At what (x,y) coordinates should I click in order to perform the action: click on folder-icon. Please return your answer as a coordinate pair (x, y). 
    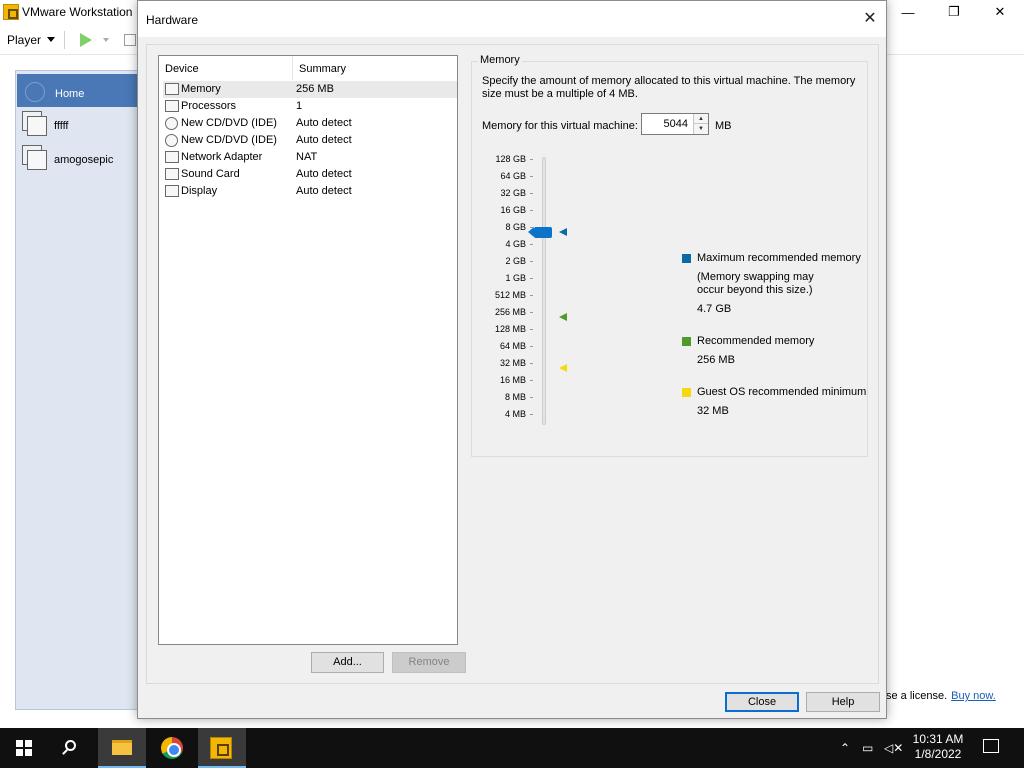
    Looking at the image, I should click on (122, 747).